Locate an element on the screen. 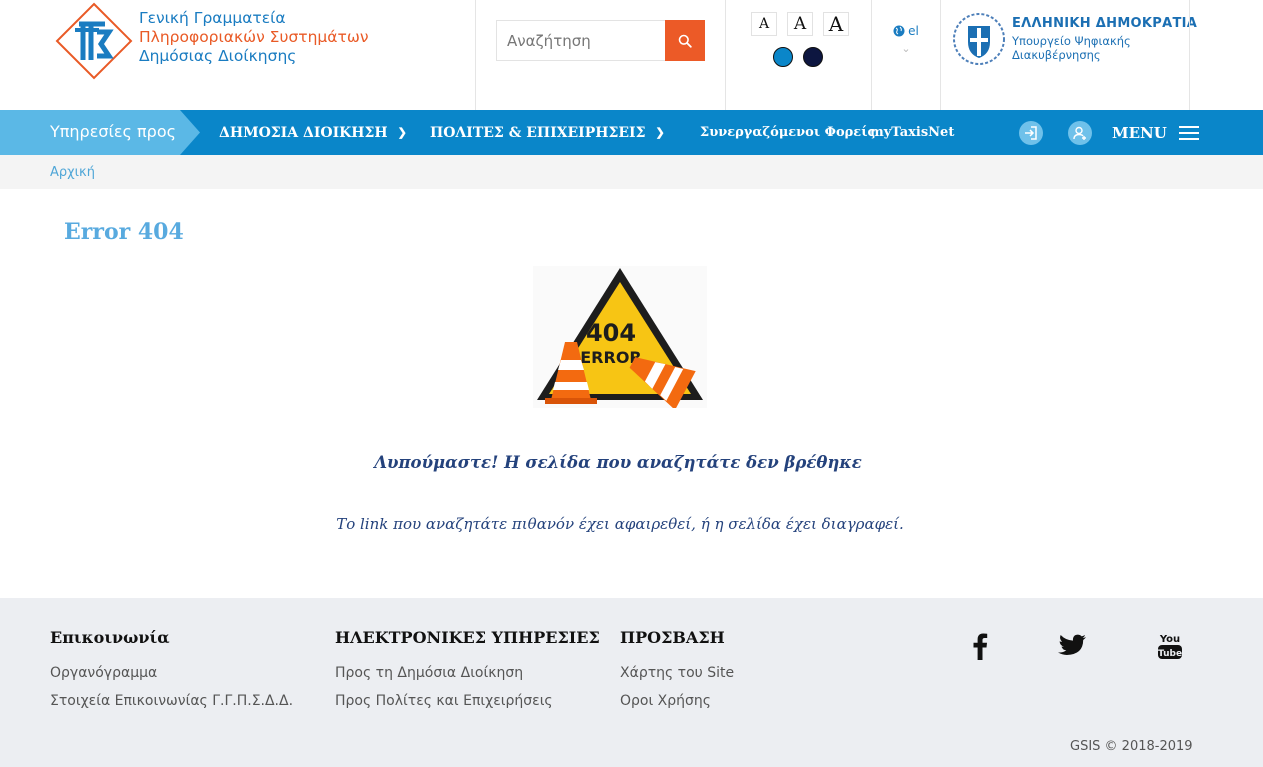 The image size is (1263, 767). logo-line-1: Γενική Γραμματεία is located at coordinates (212, 17).